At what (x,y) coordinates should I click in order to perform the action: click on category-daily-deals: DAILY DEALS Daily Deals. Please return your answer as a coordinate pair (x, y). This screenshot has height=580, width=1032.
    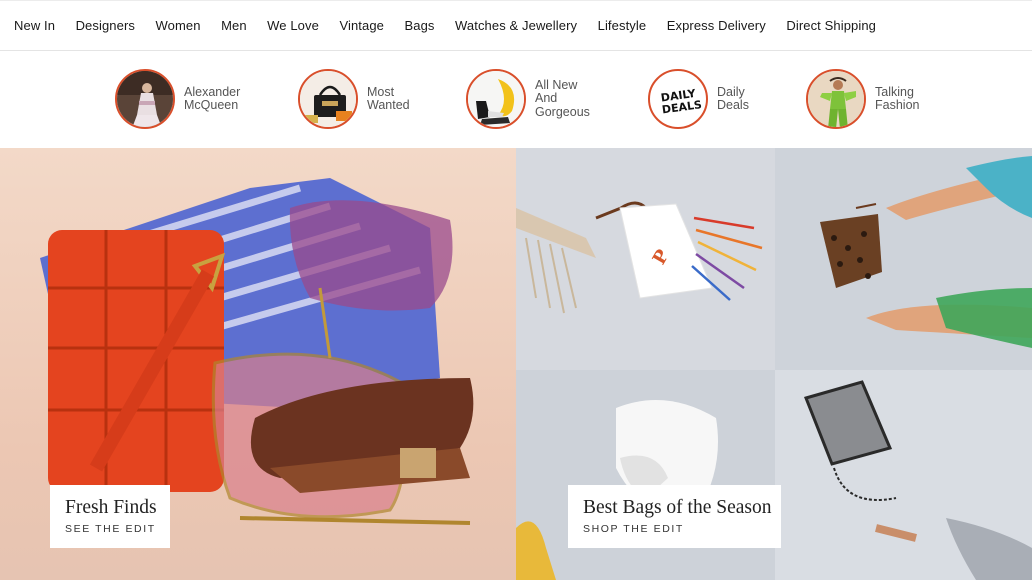
    Looking at the image, I should click on (698, 99).